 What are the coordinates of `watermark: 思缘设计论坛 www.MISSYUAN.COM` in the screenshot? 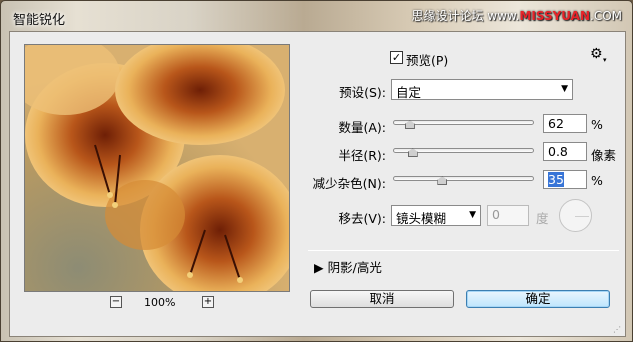 It's located at (516, 15).